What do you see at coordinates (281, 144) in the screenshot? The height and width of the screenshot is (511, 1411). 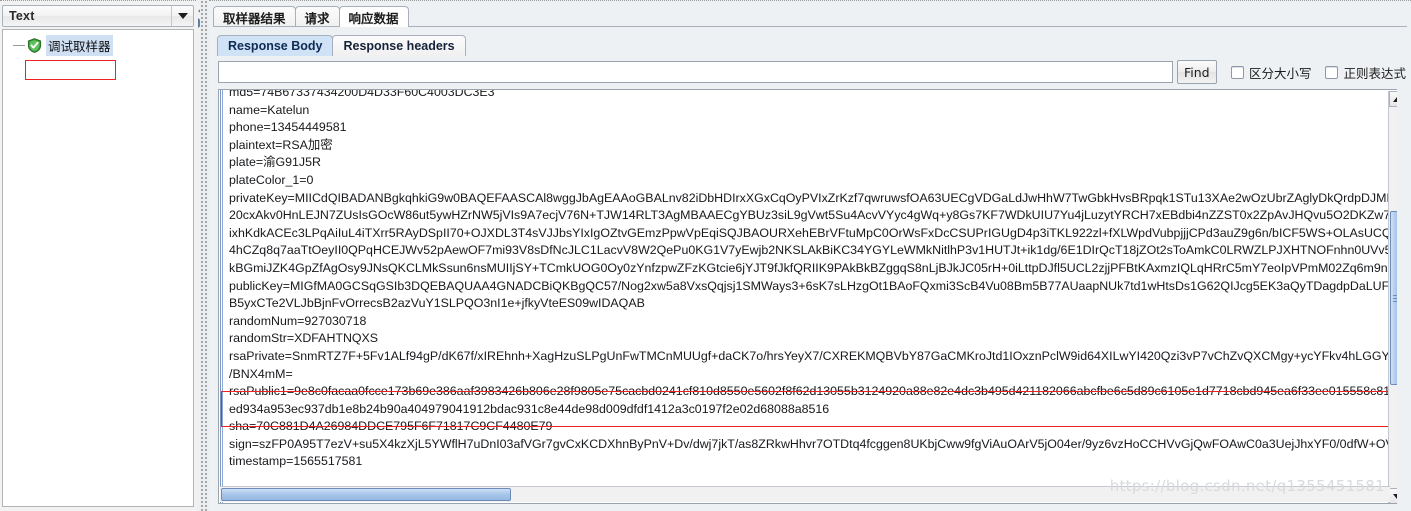 I see `response-line: plaintext=RSA加密` at bounding box center [281, 144].